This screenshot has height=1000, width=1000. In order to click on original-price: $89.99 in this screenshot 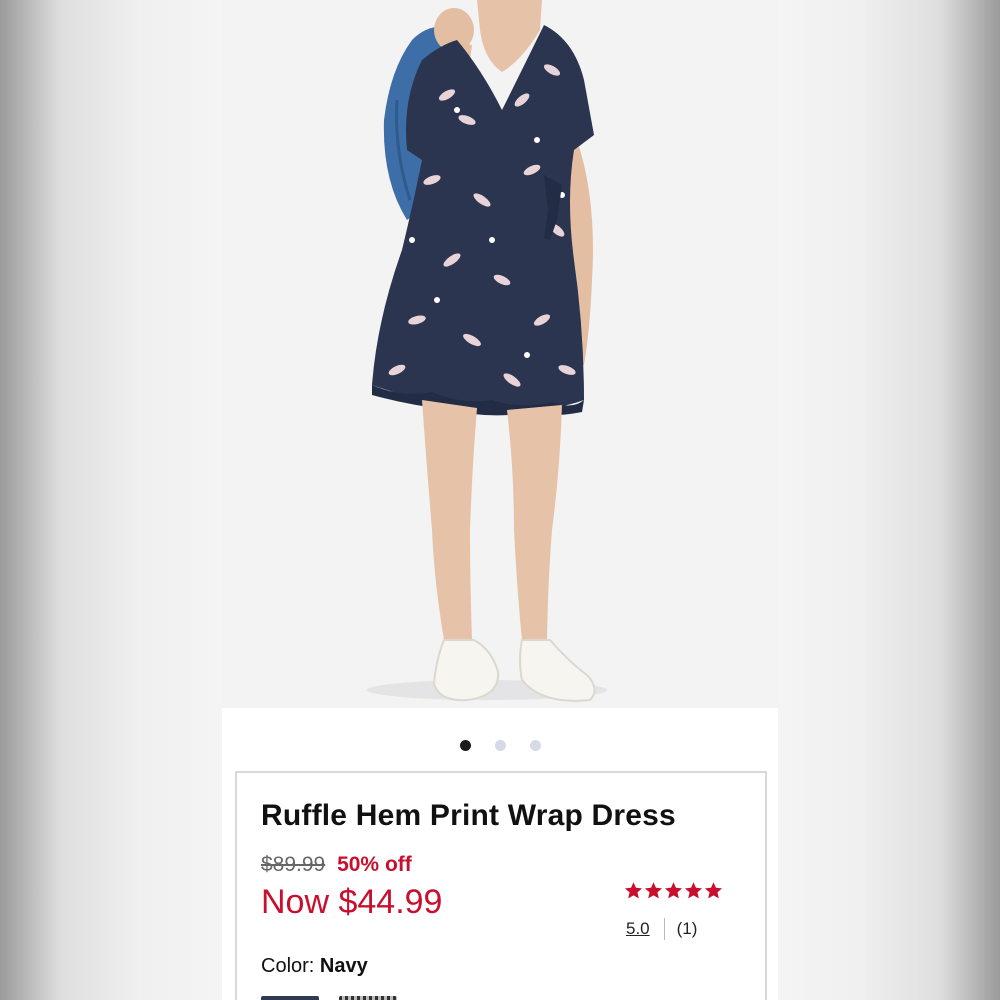, I will do `click(293, 864)`.